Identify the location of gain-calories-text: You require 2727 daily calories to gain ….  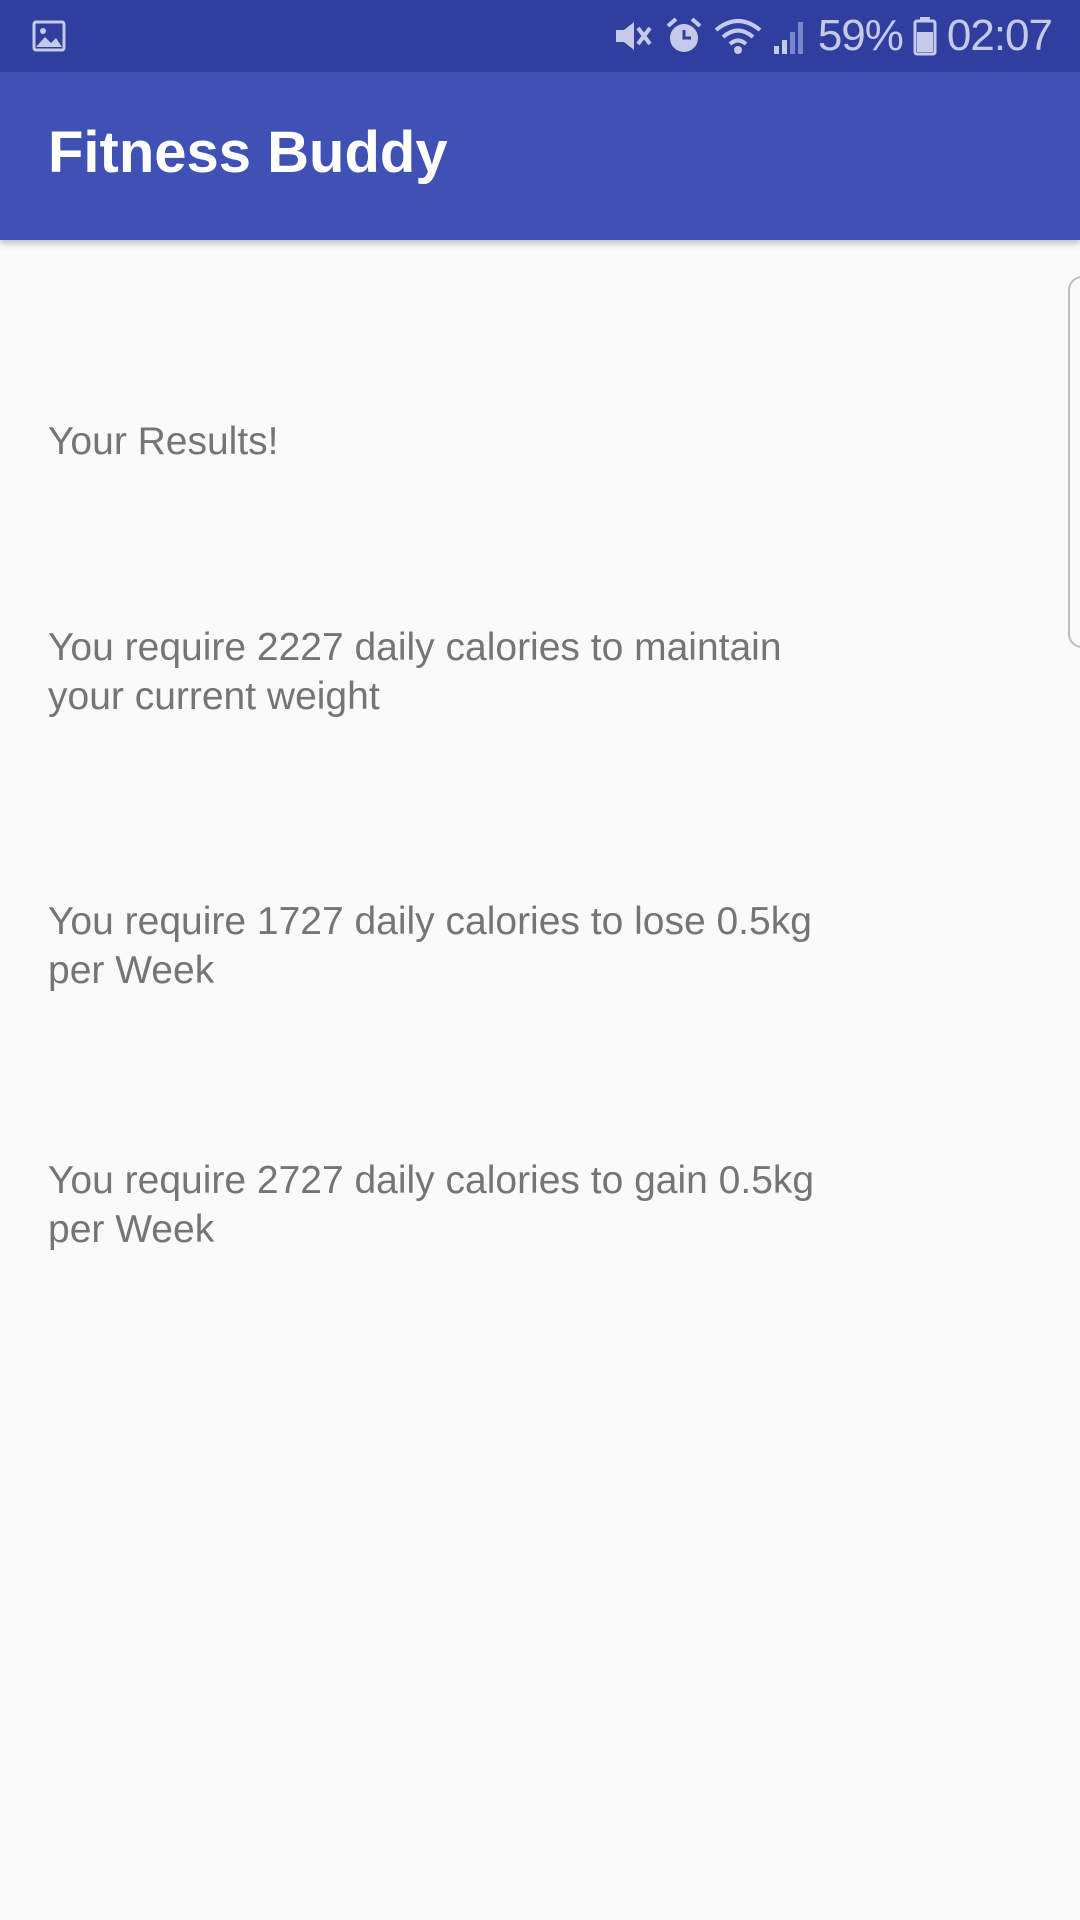
(431, 1205).